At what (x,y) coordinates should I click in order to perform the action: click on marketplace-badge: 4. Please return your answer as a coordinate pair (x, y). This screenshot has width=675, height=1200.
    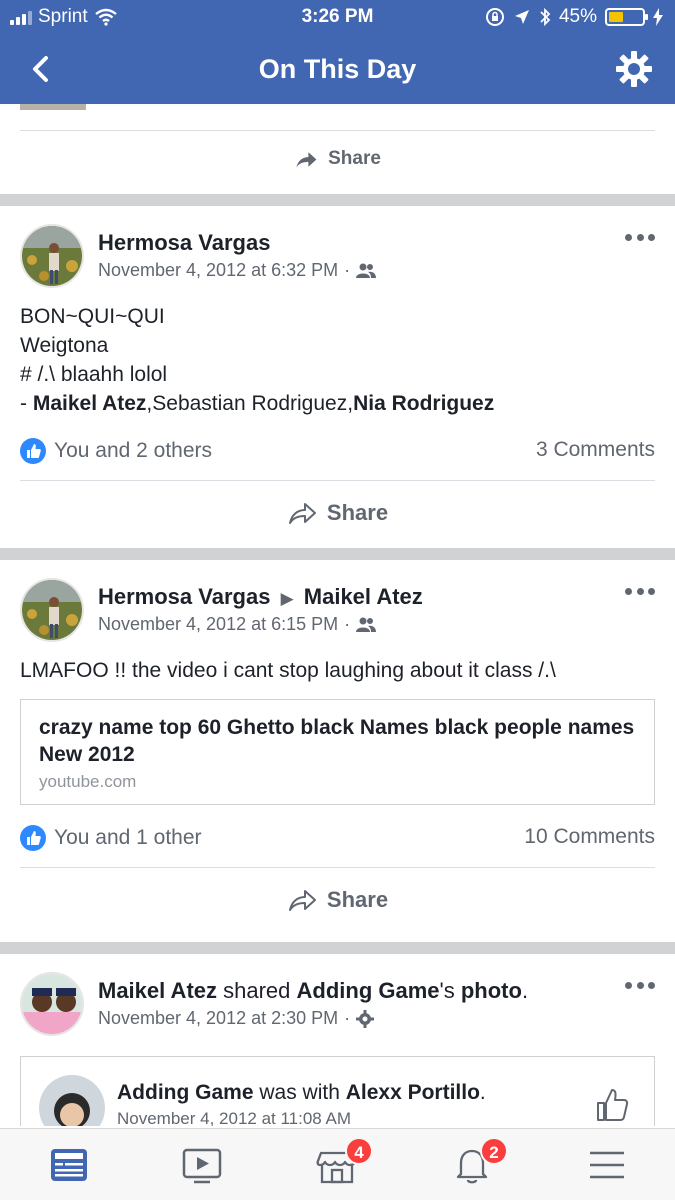
    Looking at the image, I should click on (359, 1151).